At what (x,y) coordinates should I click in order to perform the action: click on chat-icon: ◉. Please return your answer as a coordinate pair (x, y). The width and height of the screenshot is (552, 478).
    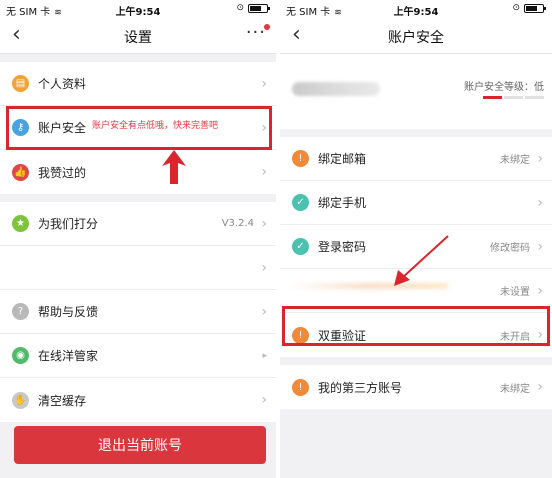
    Looking at the image, I should click on (20, 355).